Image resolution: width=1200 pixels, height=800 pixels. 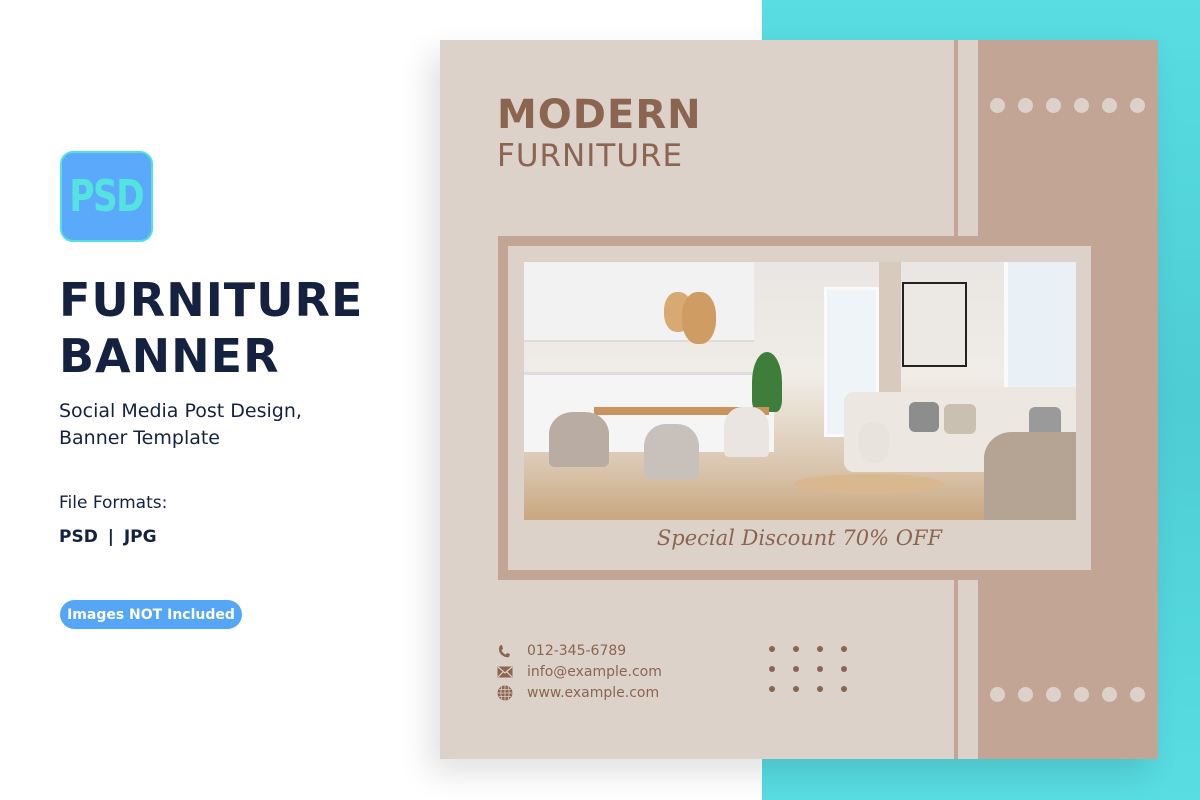 What do you see at coordinates (699, 318) in the screenshot?
I see `pendant-lamp` at bounding box center [699, 318].